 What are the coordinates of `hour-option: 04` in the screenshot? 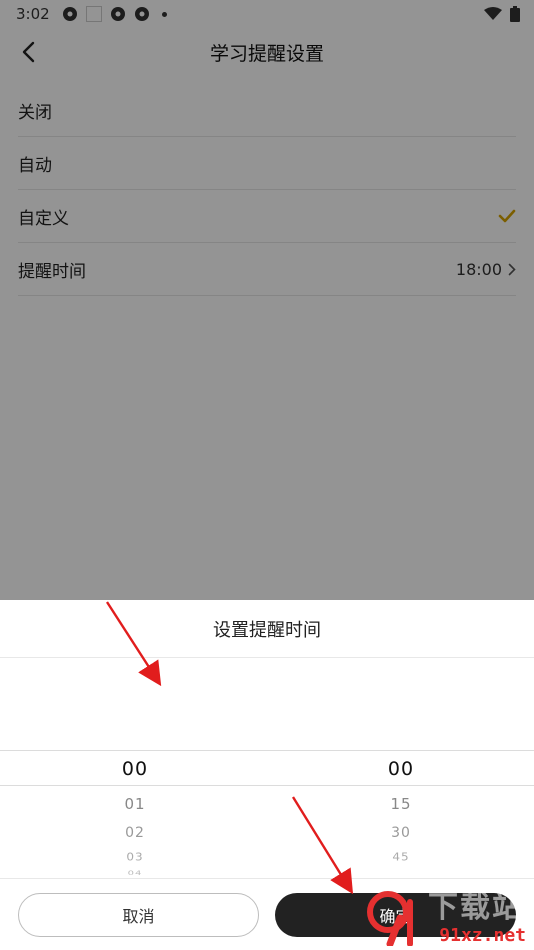 It's located at (135, 873).